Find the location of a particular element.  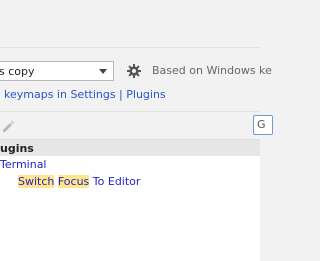

based-on-label: Based on Windows ke is located at coordinates (212, 70).